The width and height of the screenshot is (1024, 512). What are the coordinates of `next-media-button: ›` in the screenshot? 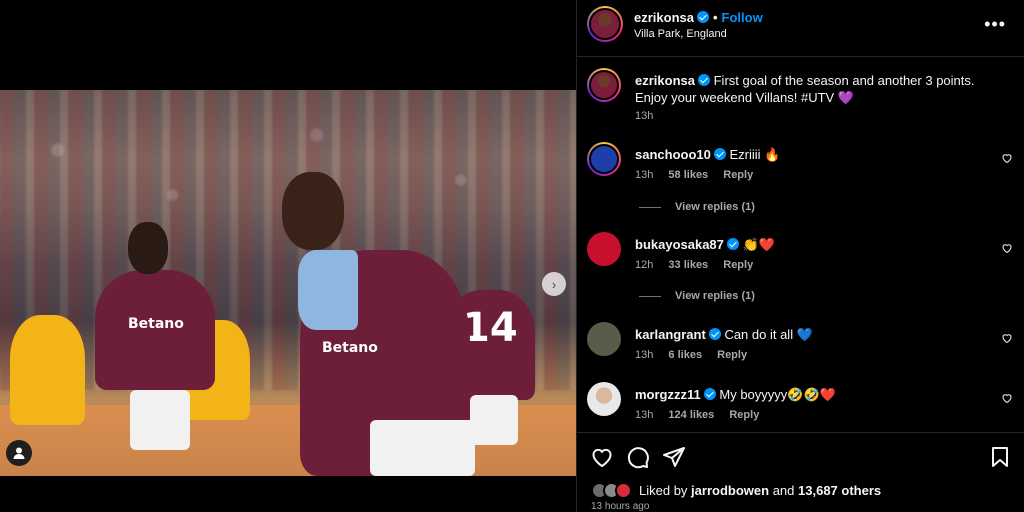 It's located at (554, 284).